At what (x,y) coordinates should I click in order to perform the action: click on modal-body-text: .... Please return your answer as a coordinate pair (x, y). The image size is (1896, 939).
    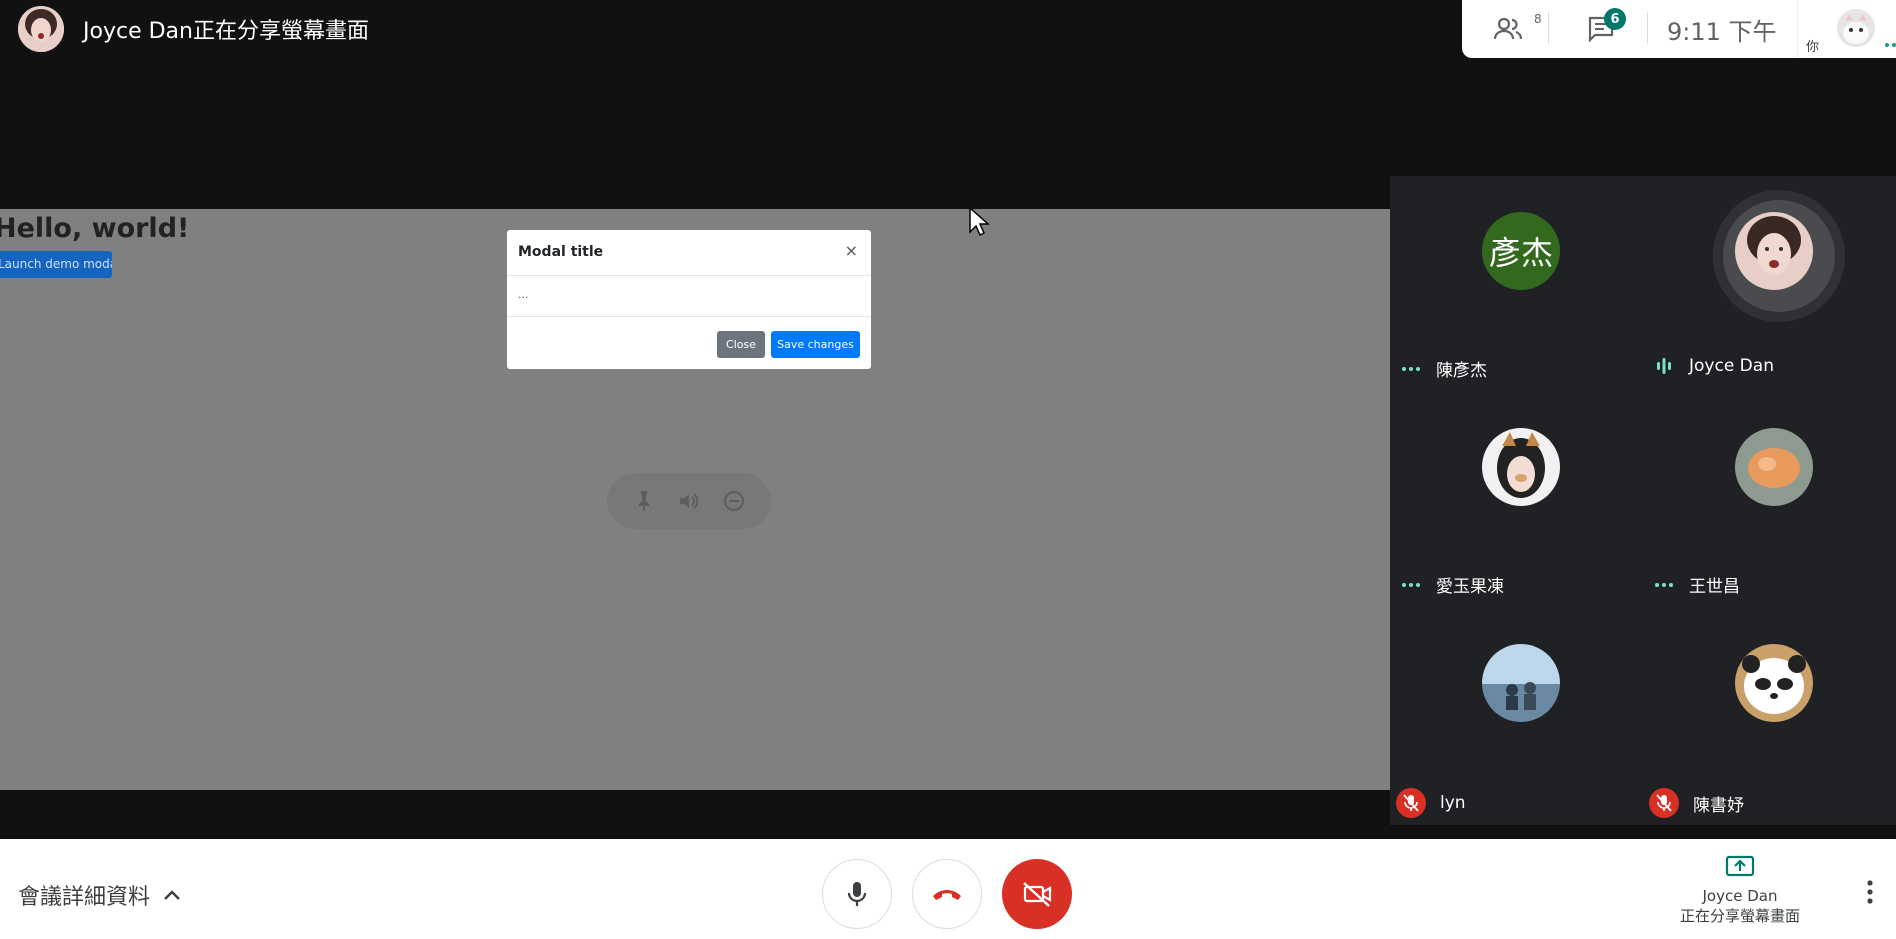
    Looking at the image, I should click on (523, 294).